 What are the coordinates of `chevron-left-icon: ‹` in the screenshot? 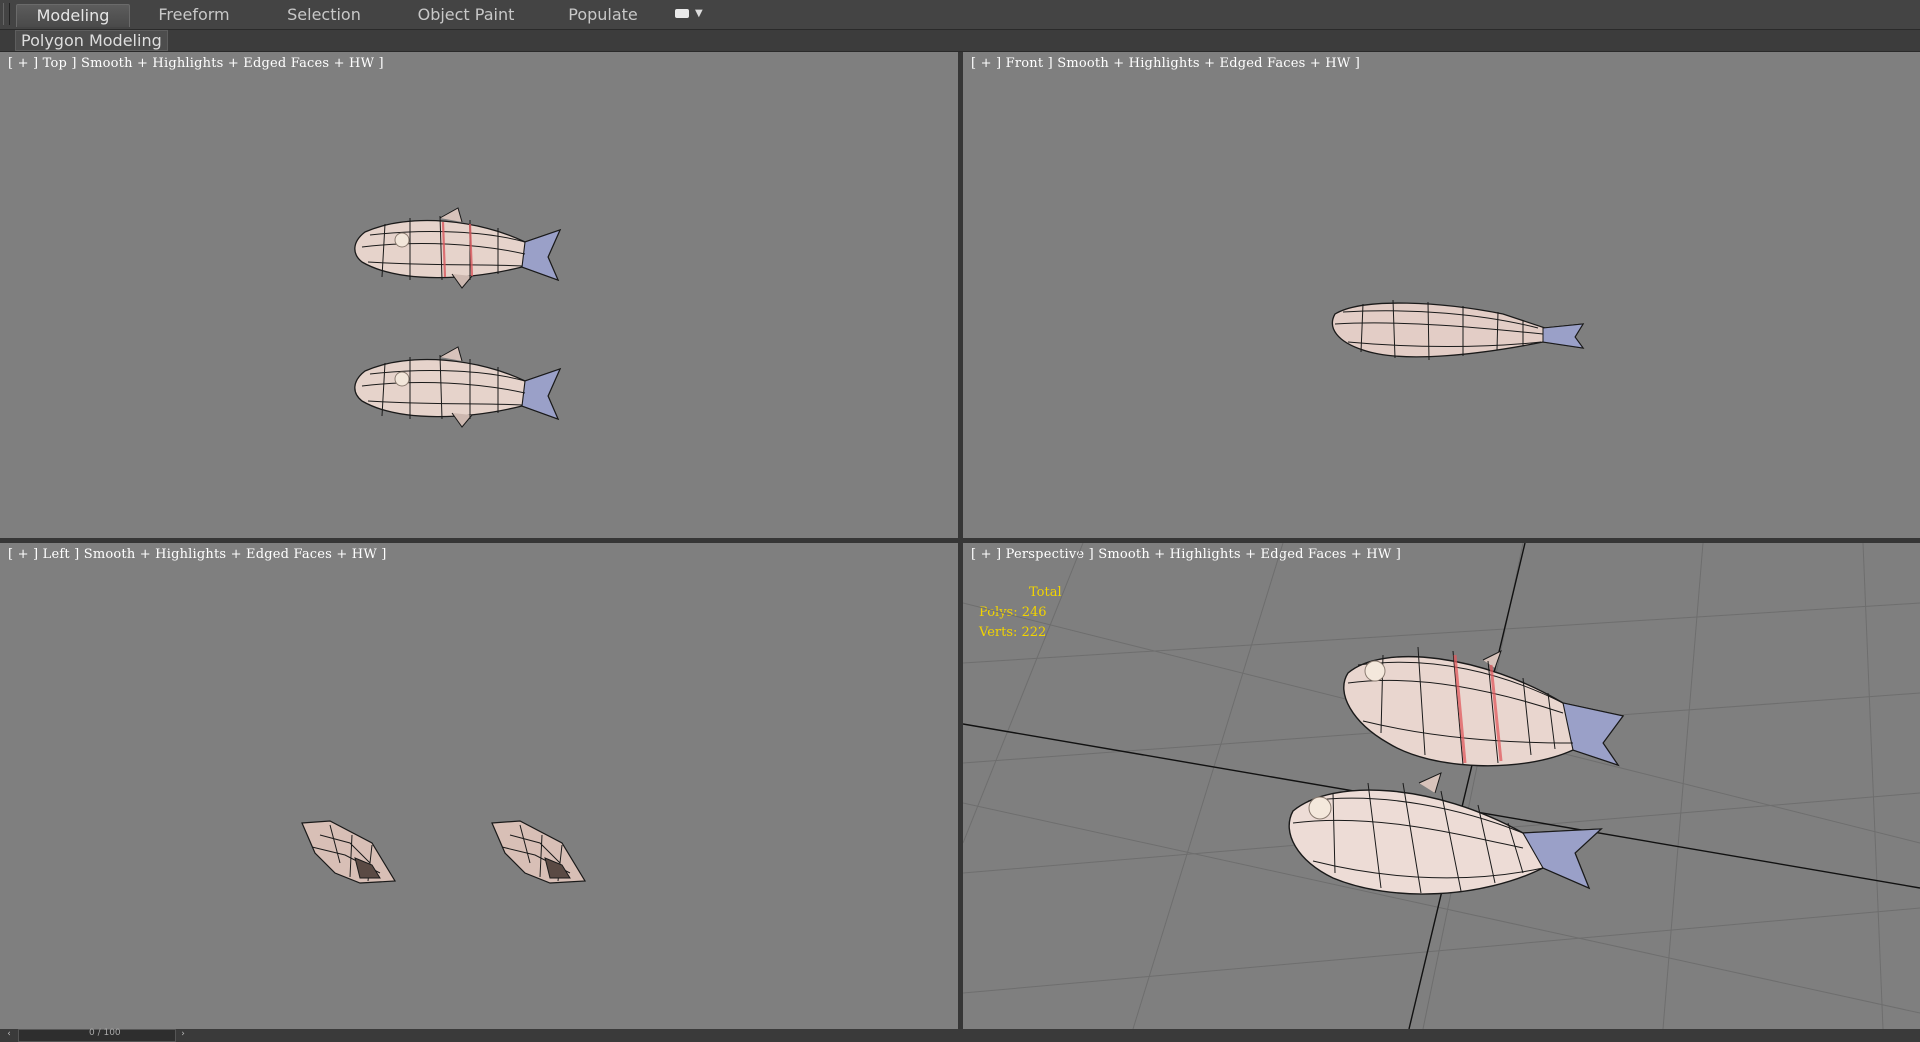 It's located at (9, 1034).